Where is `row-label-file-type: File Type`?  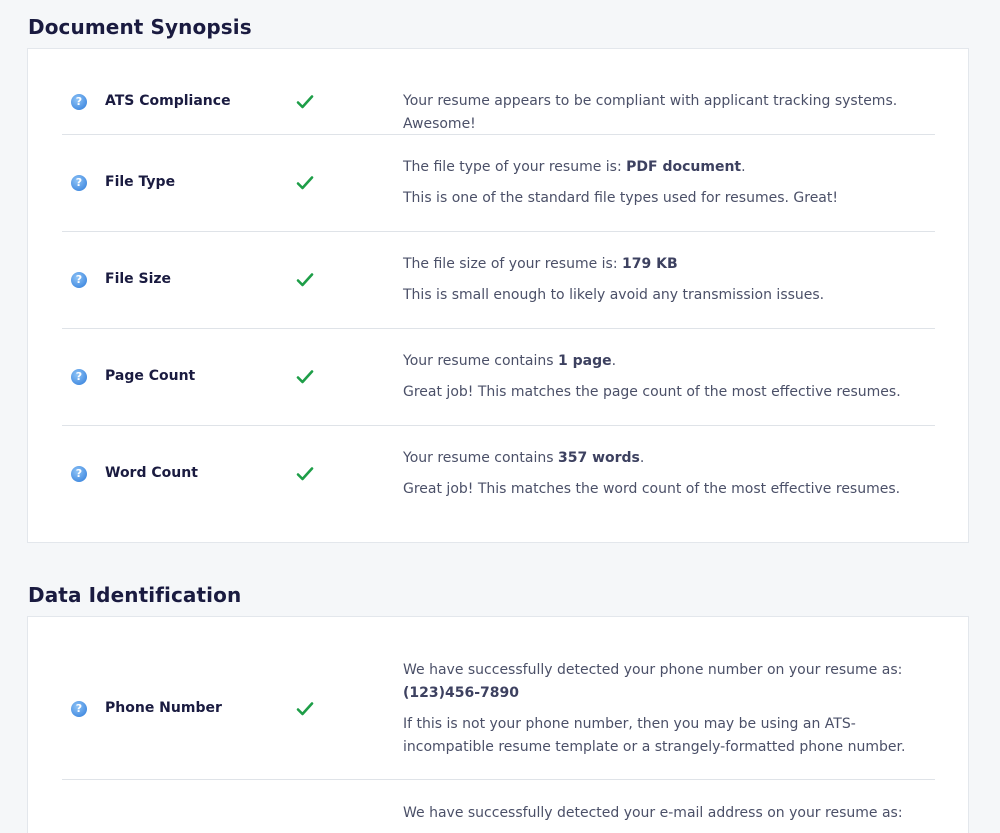
row-label-file-type: File Type is located at coordinates (140, 182).